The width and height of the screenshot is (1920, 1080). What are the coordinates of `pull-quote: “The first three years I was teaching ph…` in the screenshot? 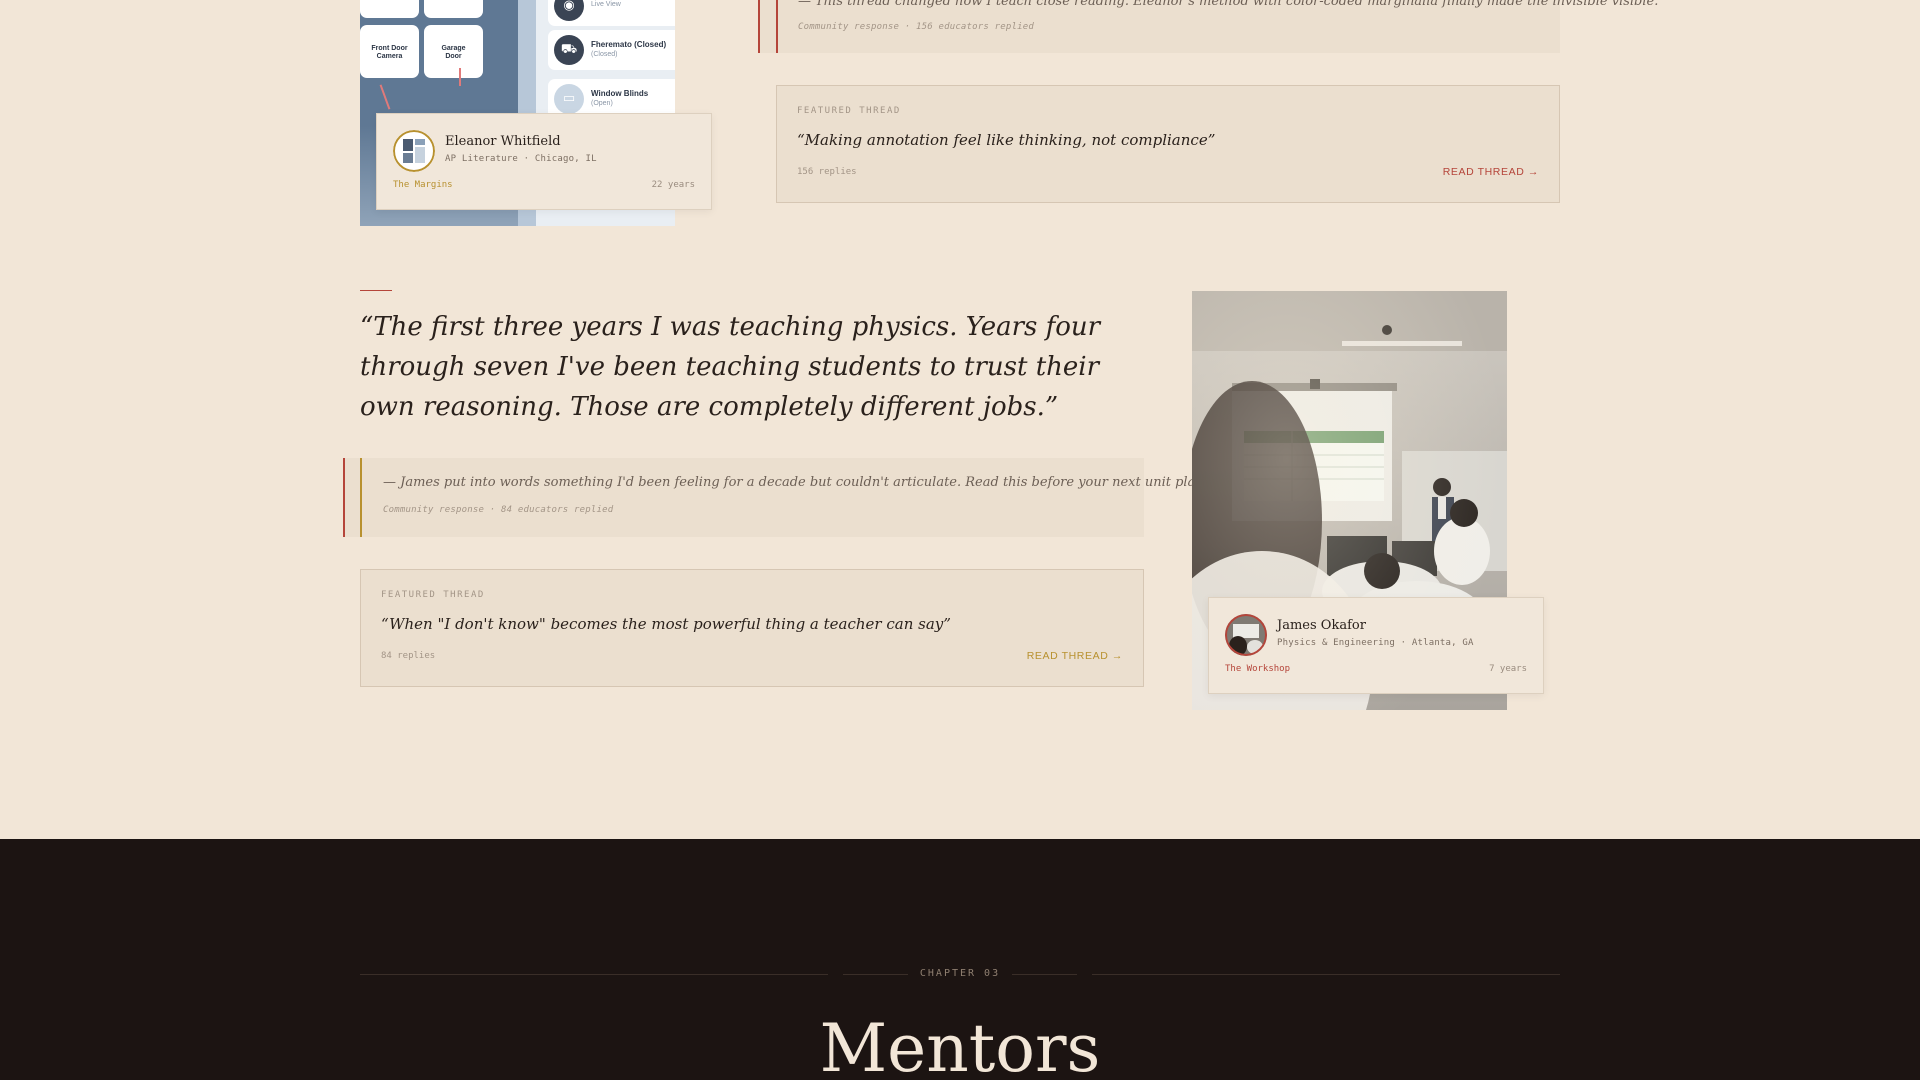 It's located at (730, 367).